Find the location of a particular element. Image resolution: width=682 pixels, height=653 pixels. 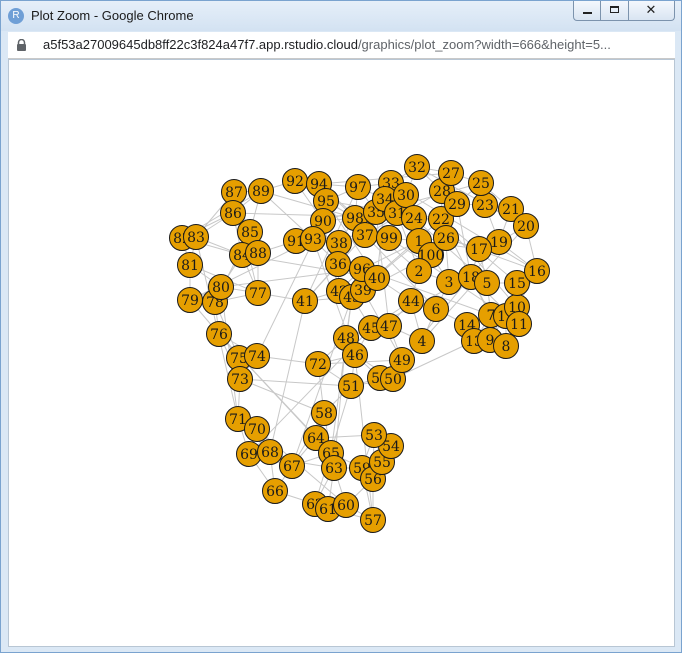

node-label: 17 is located at coordinates (479, 250).